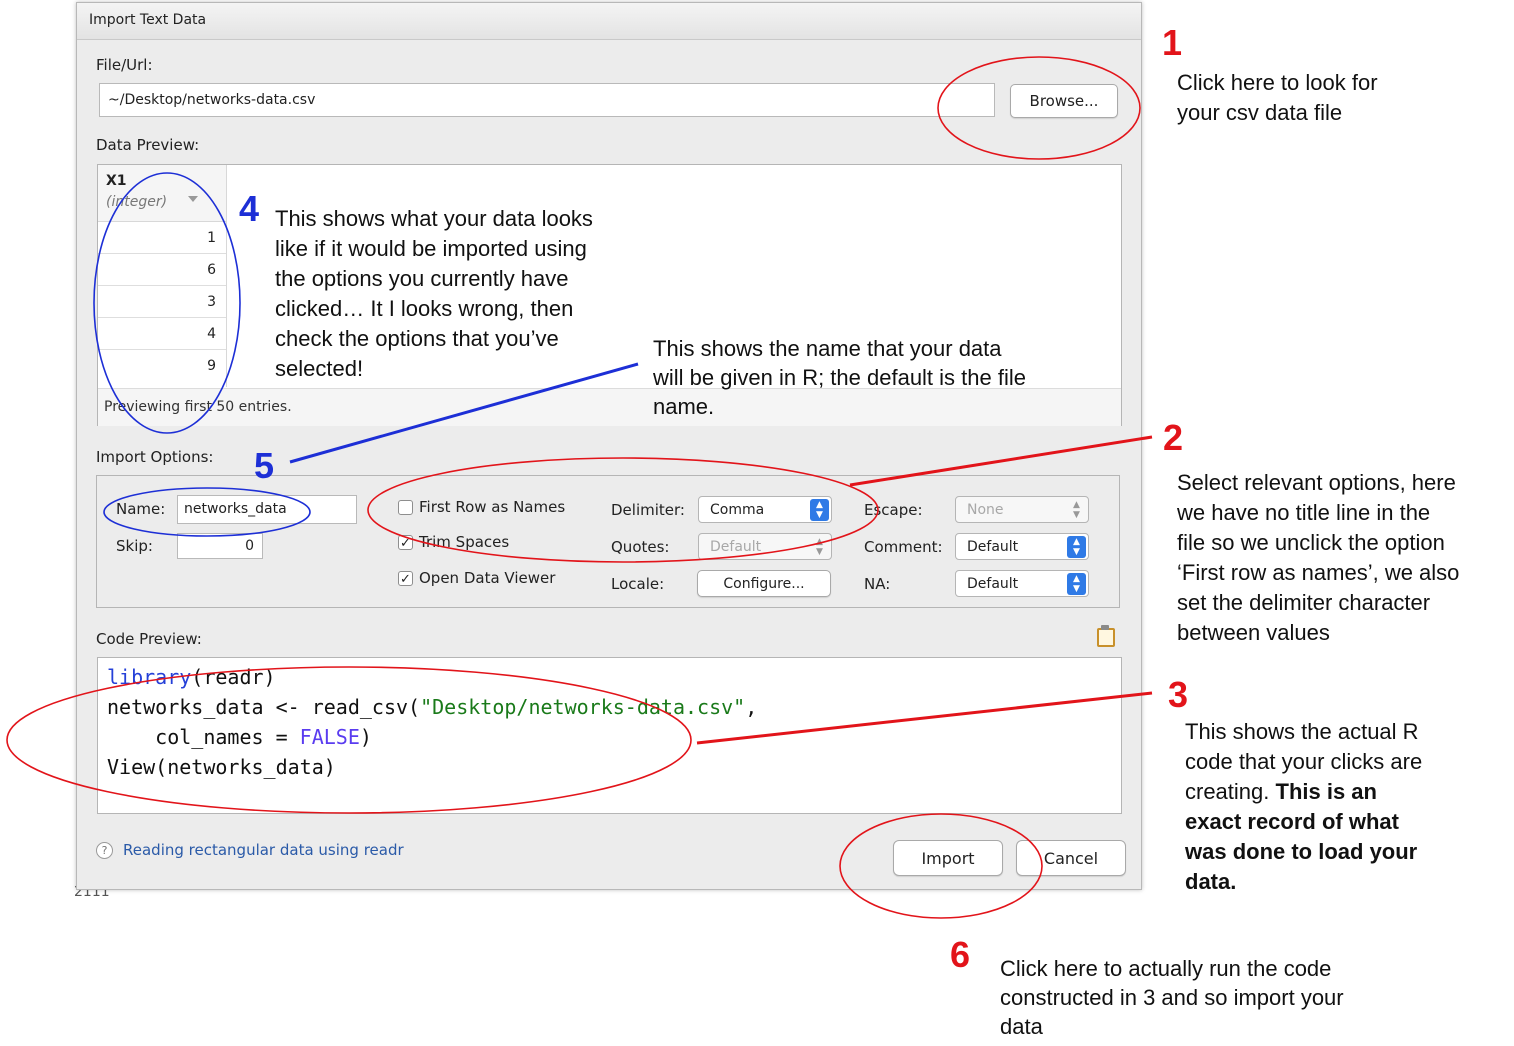  I want to click on table-row: 9, so click(211, 366).